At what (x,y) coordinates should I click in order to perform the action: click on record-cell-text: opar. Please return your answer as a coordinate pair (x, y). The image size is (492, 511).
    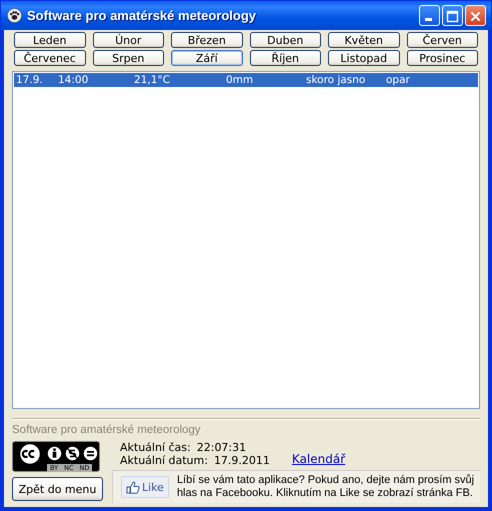
    Looking at the image, I should click on (398, 80).